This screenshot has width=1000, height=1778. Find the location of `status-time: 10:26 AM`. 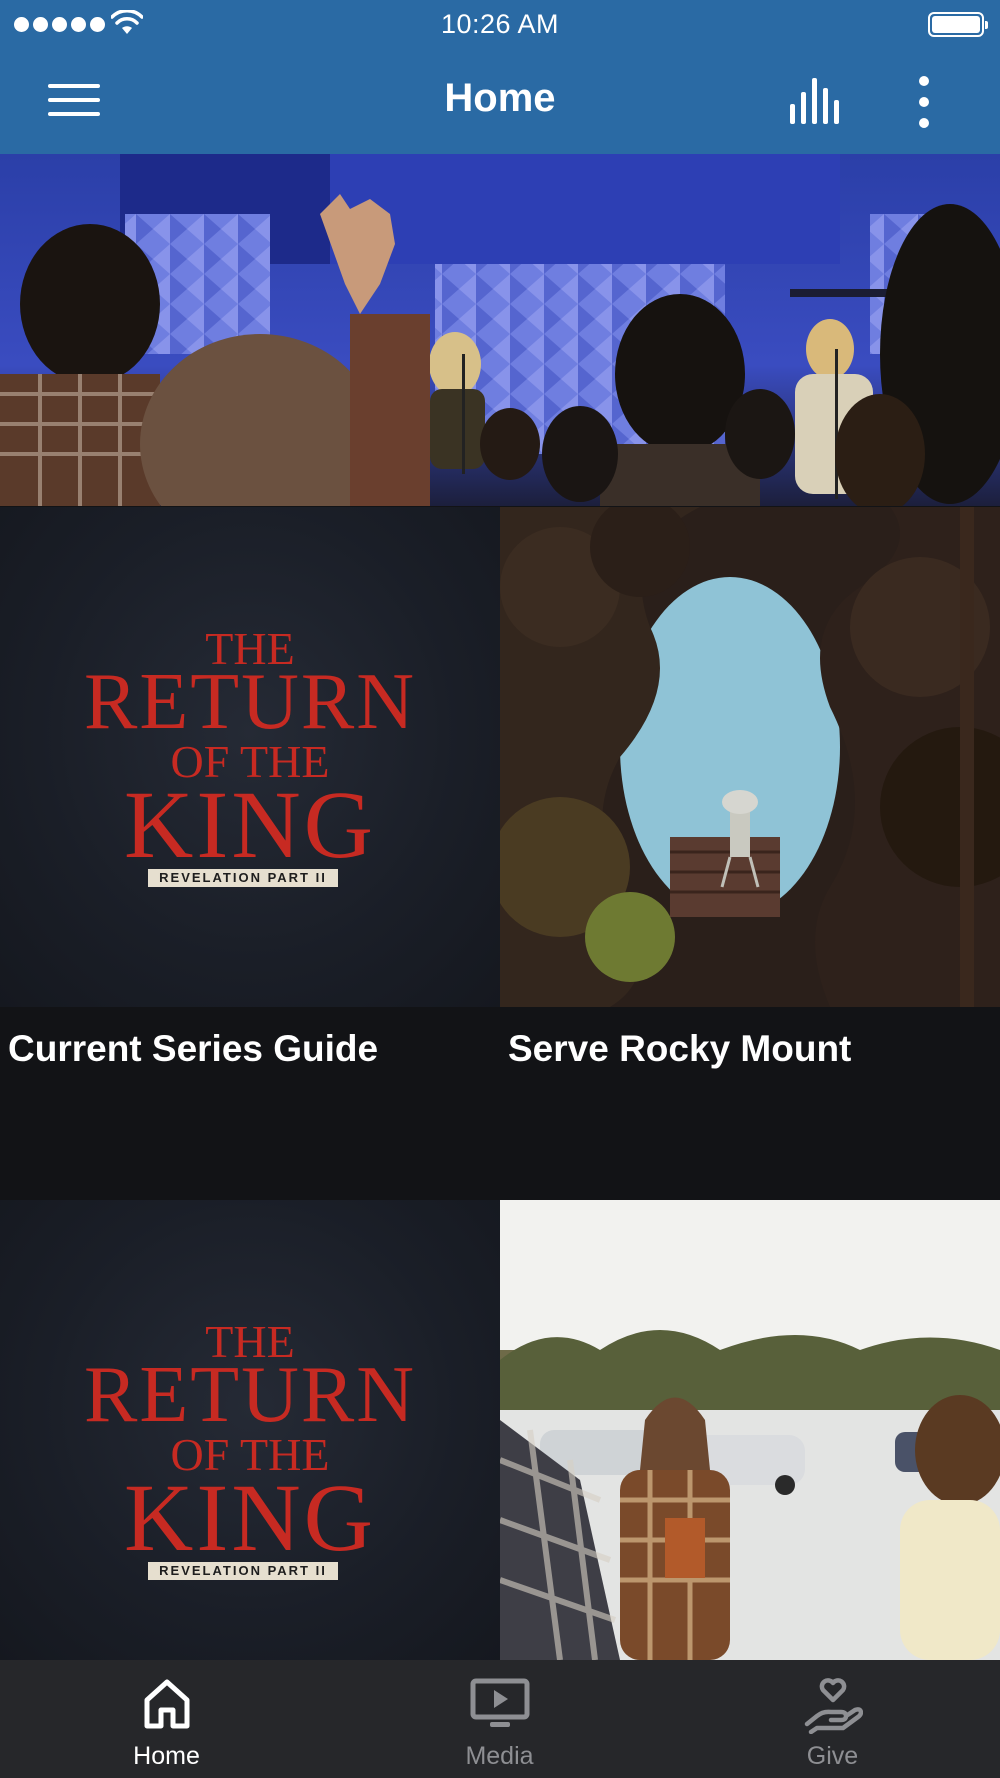

status-time: 10:26 AM is located at coordinates (500, 24).